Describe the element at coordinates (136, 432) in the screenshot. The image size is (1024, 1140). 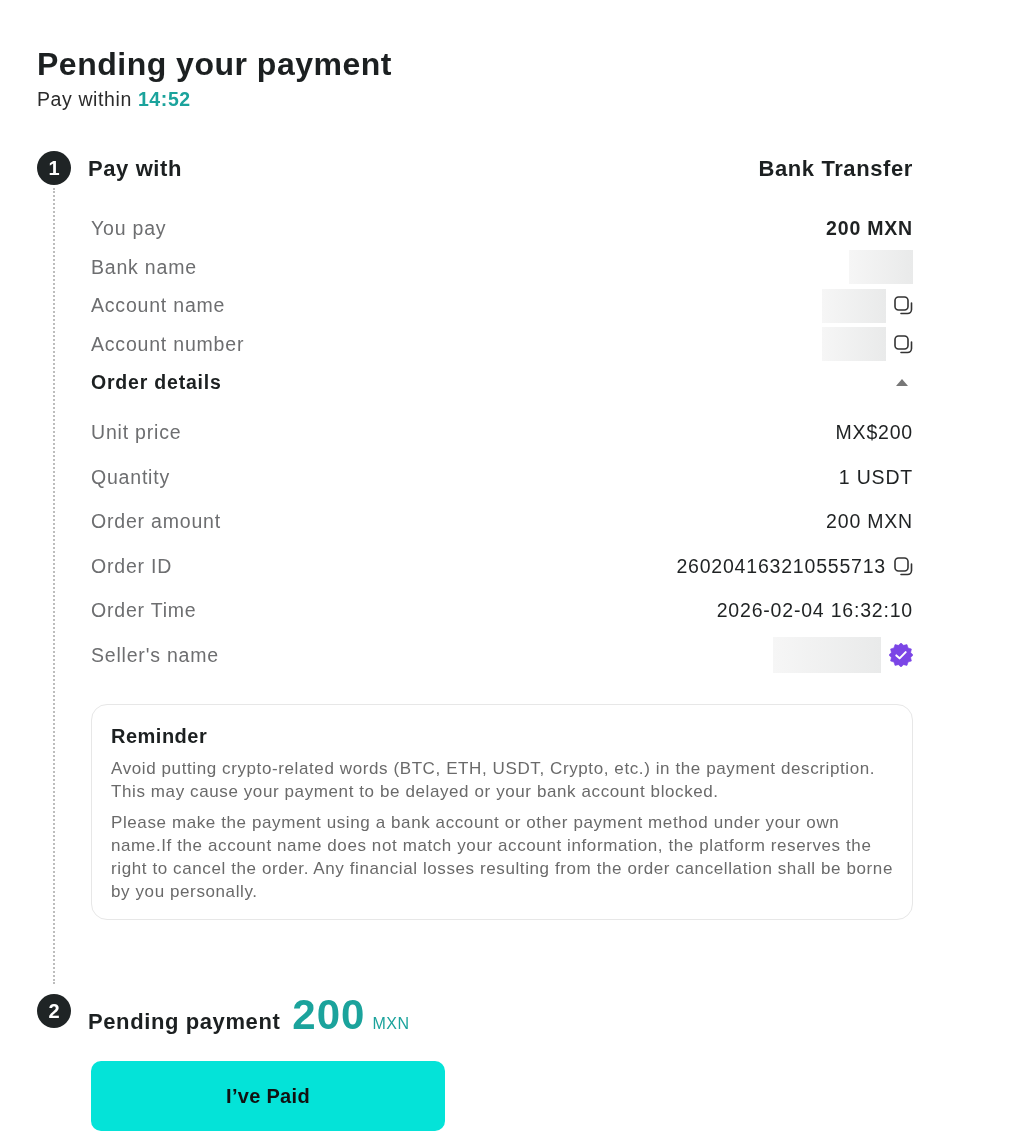
I see `detail-label: Unit price` at that location.